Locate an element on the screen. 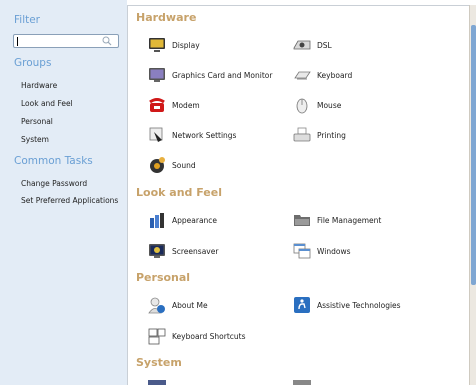 The image size is (476, 385). vertical-scrollbar is located at coordinates (472, 195).